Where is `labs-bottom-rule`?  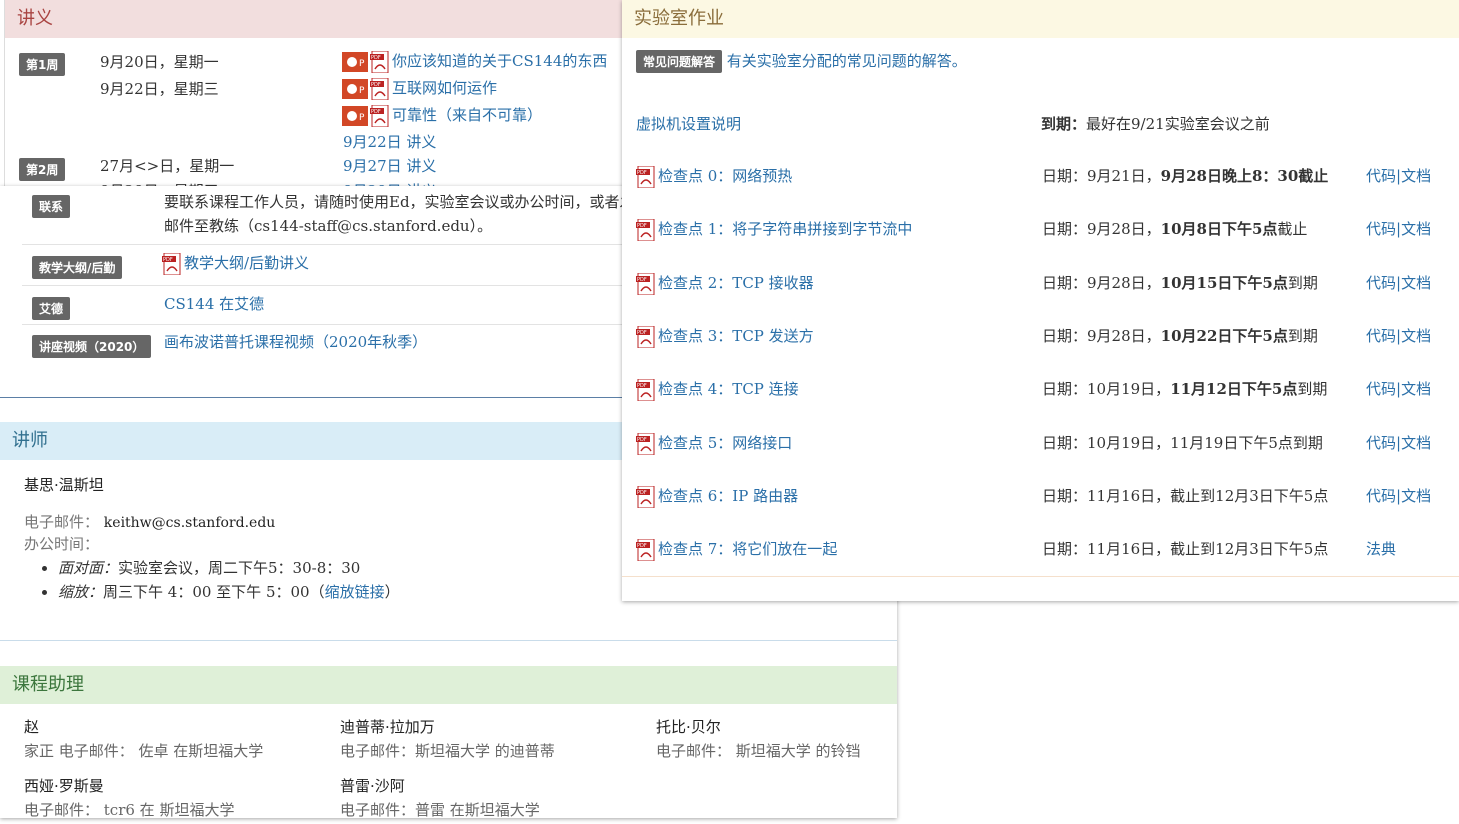 labs-bottom-rule is located at coordinates (1040, 576).